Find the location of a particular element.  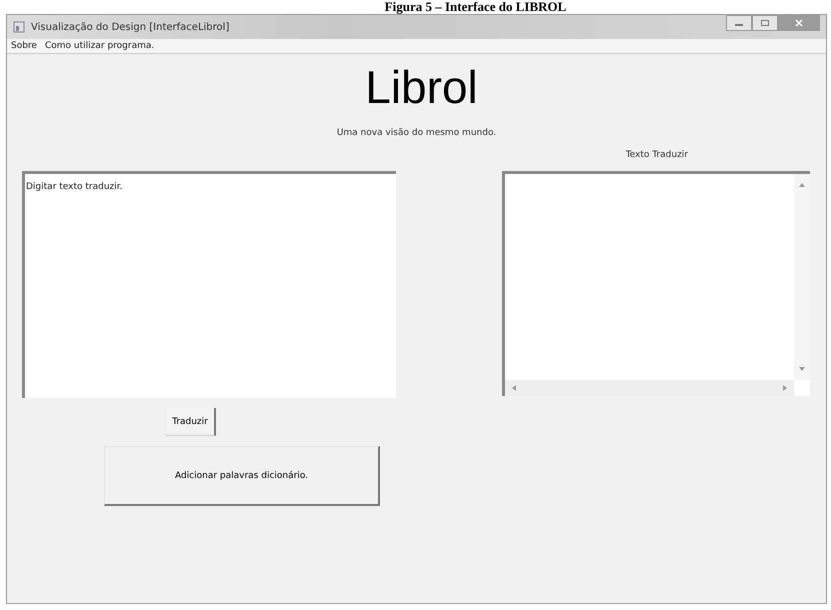

figure-caption: Figura 5 – Interface do LIBROL is located at coordinates (476, 7).